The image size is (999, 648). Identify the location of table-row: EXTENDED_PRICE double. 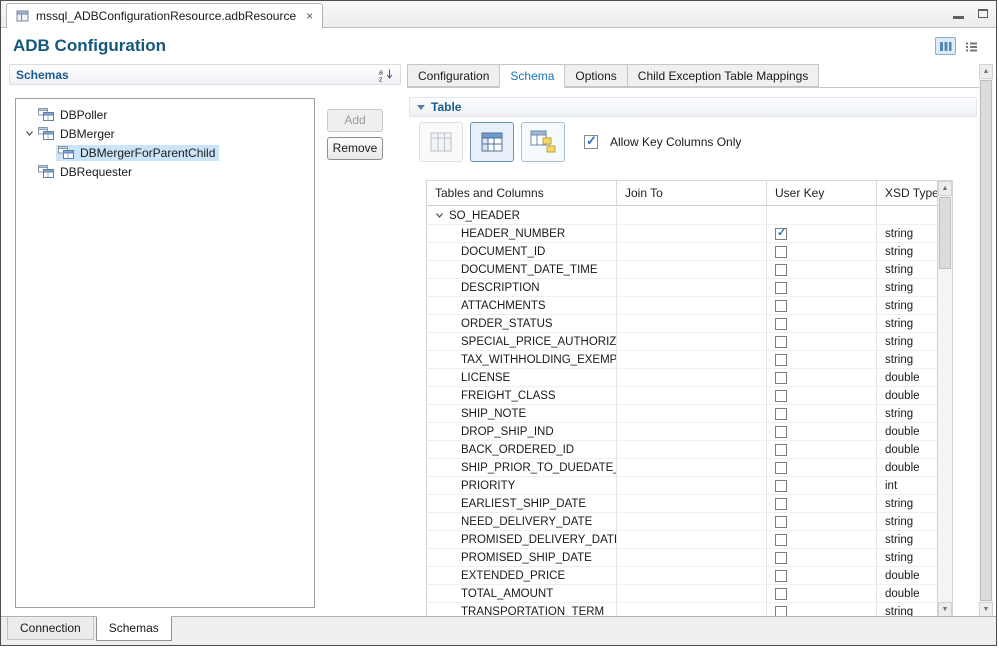
(682, 576).